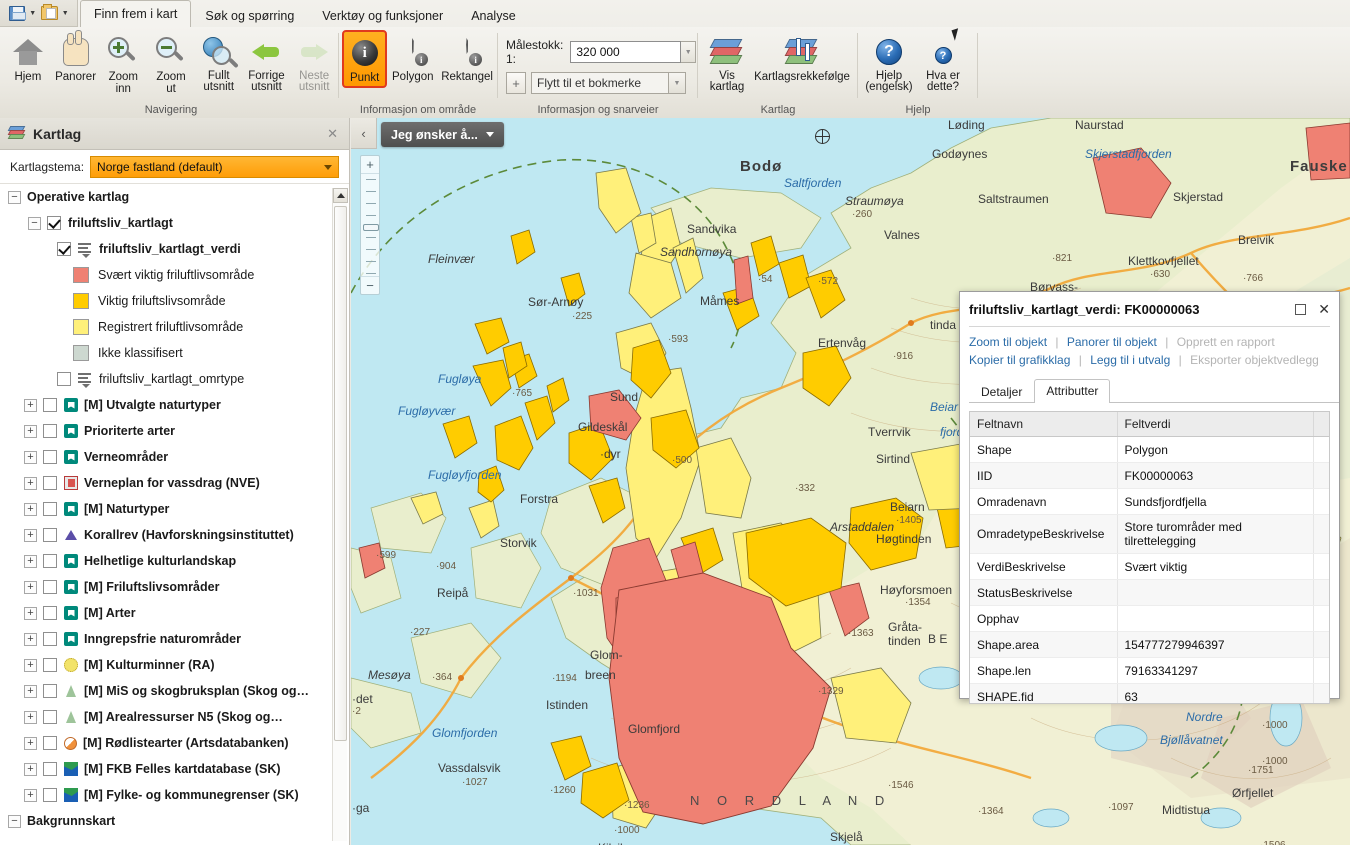  What do you see at coordinates (493, 15) in the screenshot?
I see `tab-analyse: Analyse` at bounding box center [493, 15].